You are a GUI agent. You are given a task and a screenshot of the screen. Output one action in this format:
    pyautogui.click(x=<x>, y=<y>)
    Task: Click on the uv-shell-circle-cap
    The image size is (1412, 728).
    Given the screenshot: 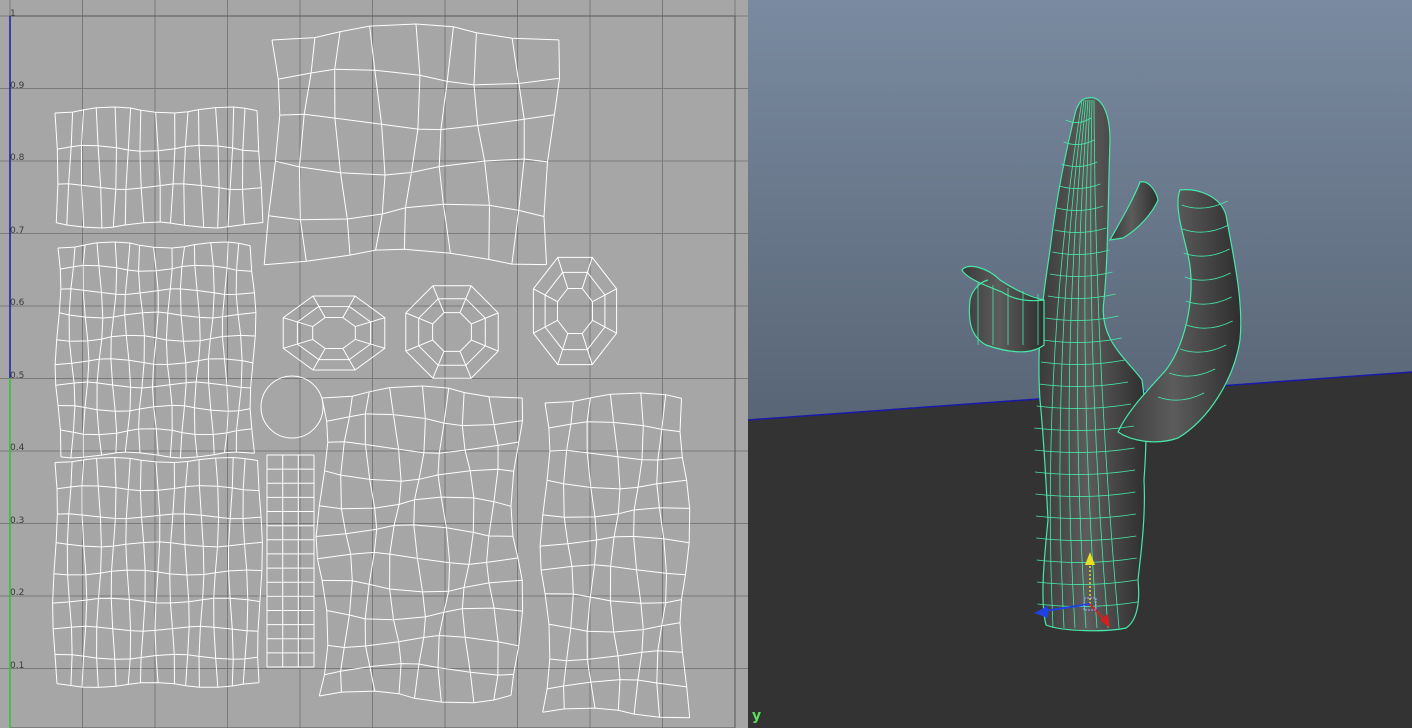 What is the action you would take?
    pyautogui.click(x=292, y=407)
    